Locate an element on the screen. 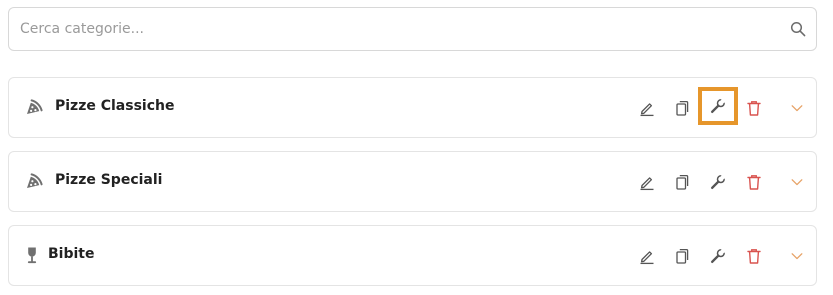 This screenshot has width=833, height=295. search-box is located at coordinates (412, 29).